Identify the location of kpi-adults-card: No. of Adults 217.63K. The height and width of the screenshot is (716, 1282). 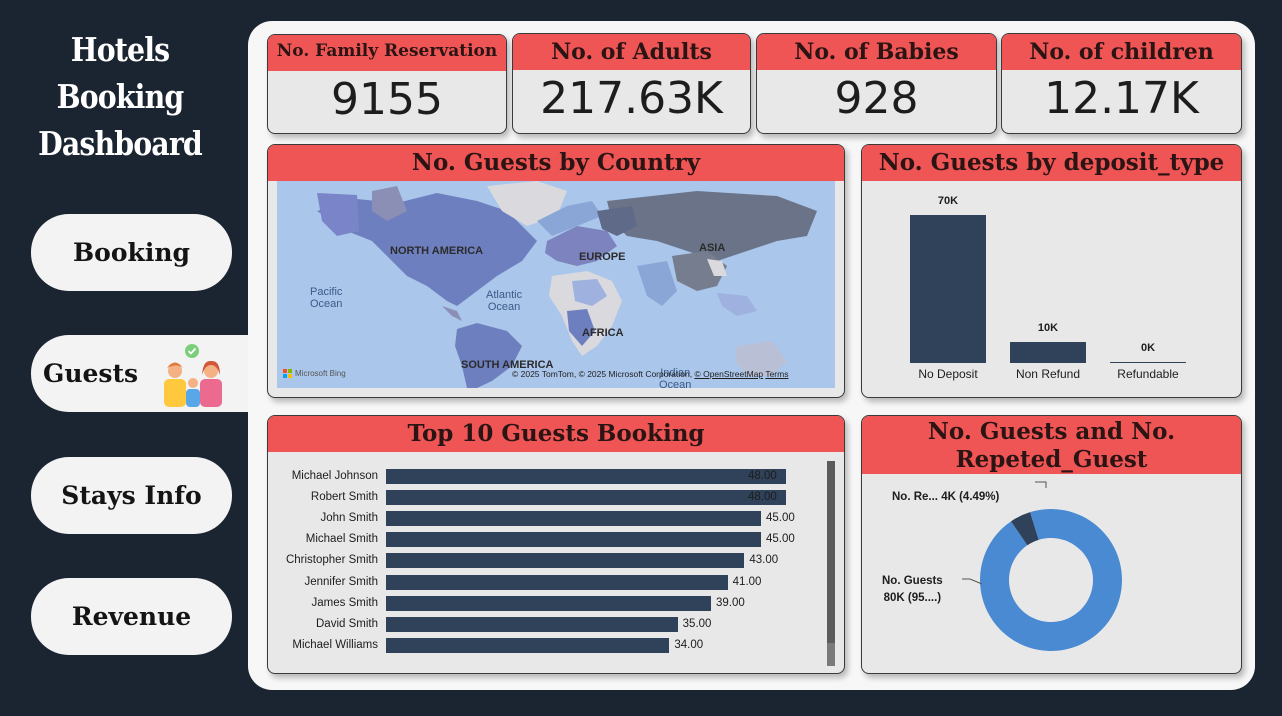
(631, 83).